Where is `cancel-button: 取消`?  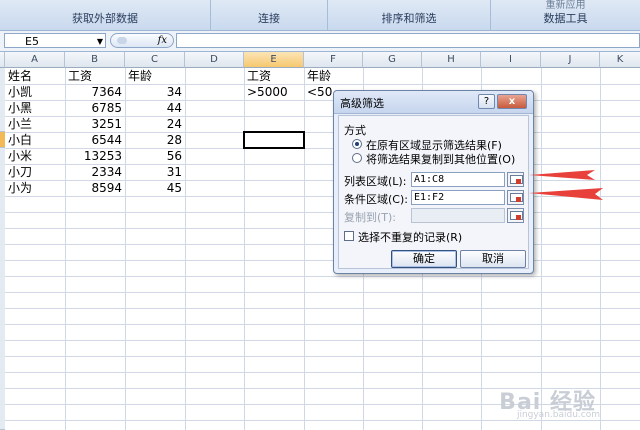 cancel-button: 取消 is located at coordinates (493, 259).